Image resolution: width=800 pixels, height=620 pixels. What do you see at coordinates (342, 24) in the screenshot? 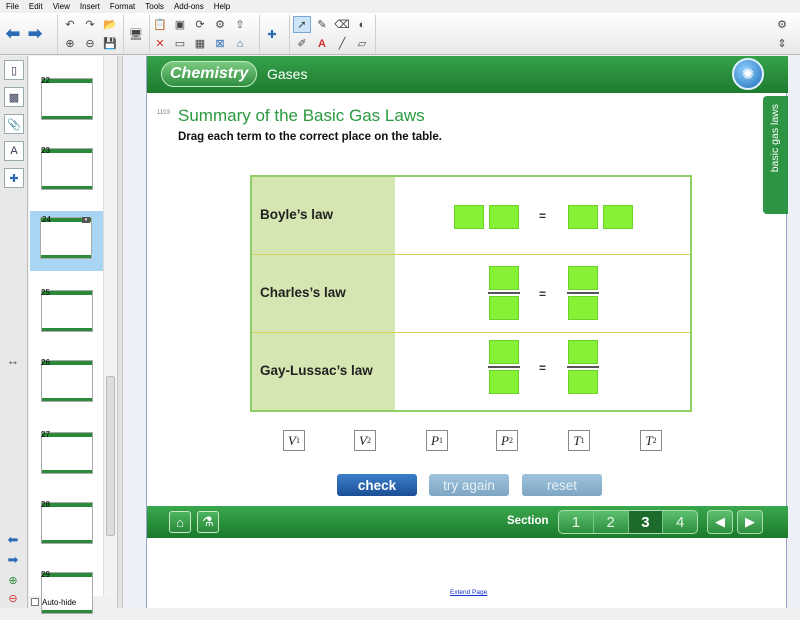
I see `eraser-icon: ⌫` at bounding box center [342, 24].